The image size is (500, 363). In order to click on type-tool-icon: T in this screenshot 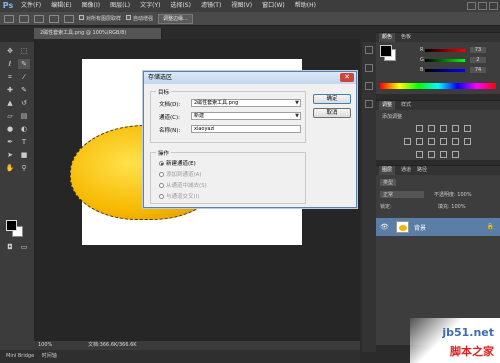, I will do `click(24, 142)`.